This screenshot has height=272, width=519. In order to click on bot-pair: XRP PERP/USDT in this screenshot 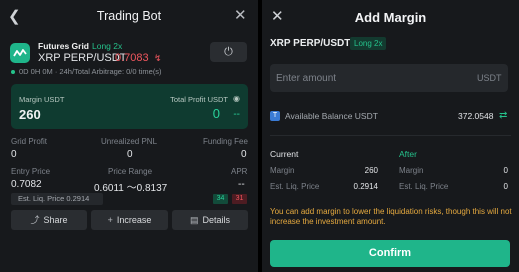, I will do `click(82, 58)`.